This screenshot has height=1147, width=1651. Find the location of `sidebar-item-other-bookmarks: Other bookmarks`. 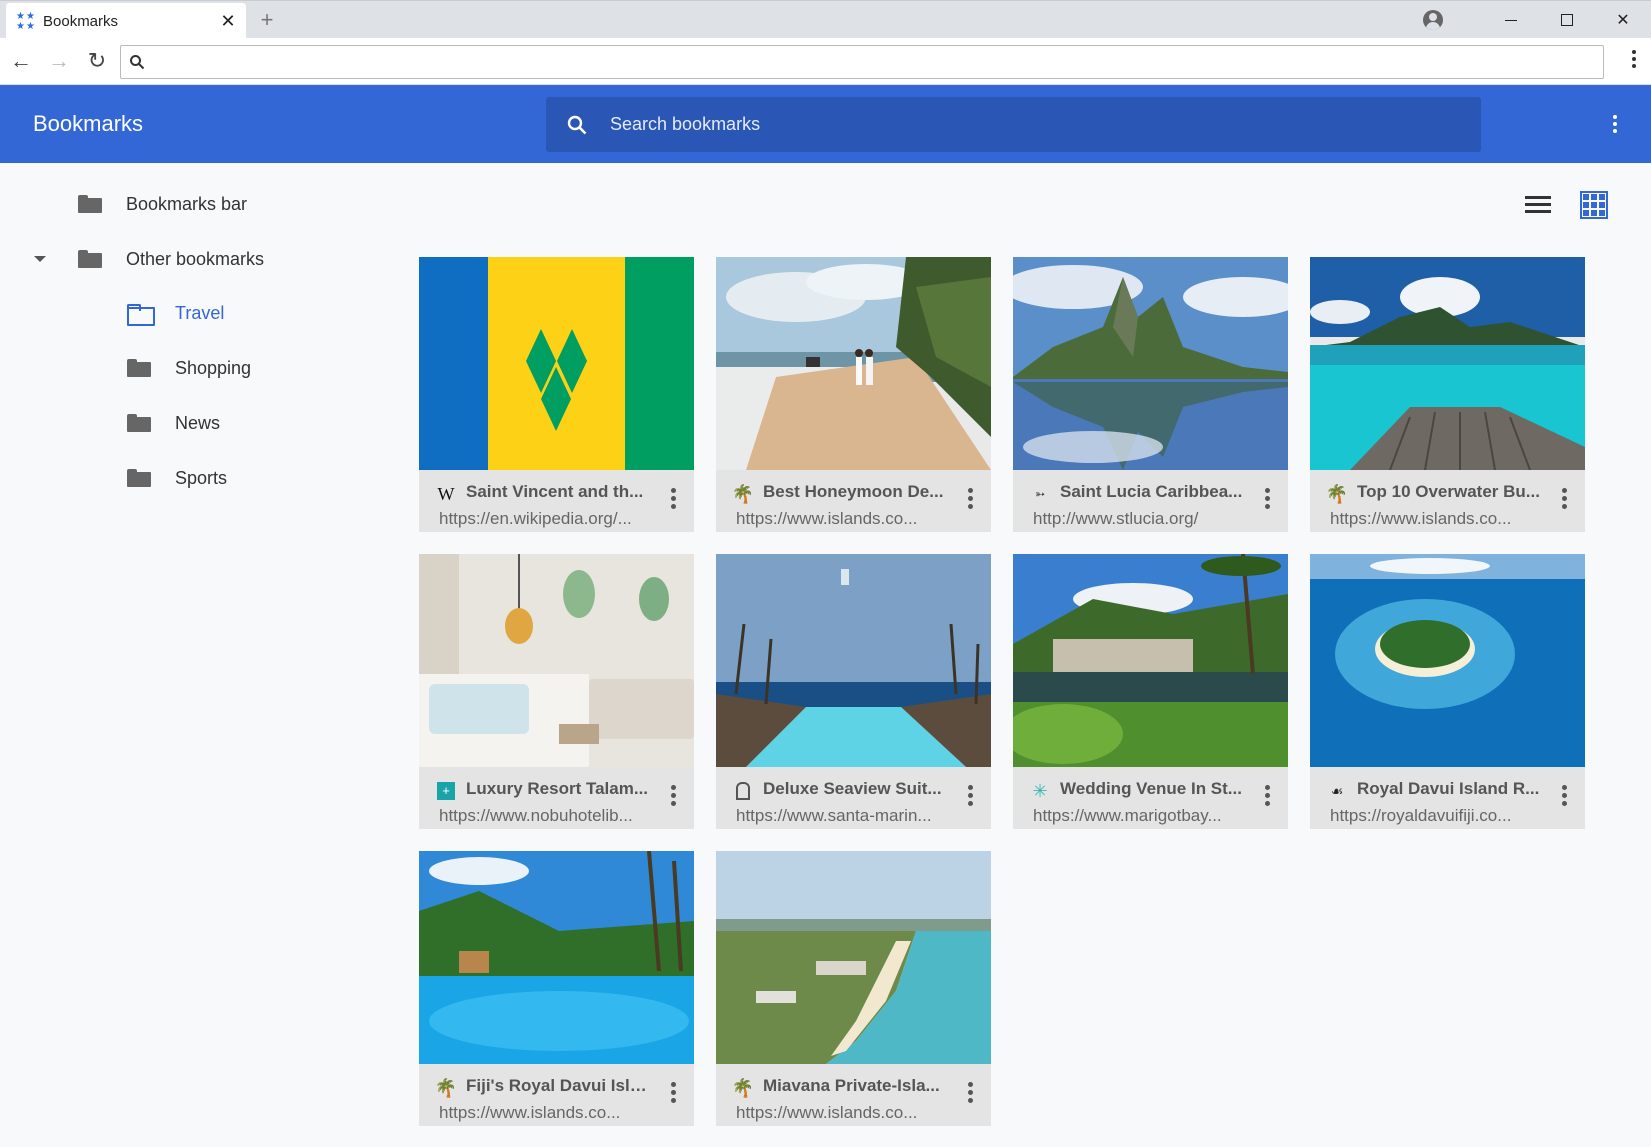

sidebar-item-other-bookmarks: Other bookmarks is located at coordinates (149, 259).